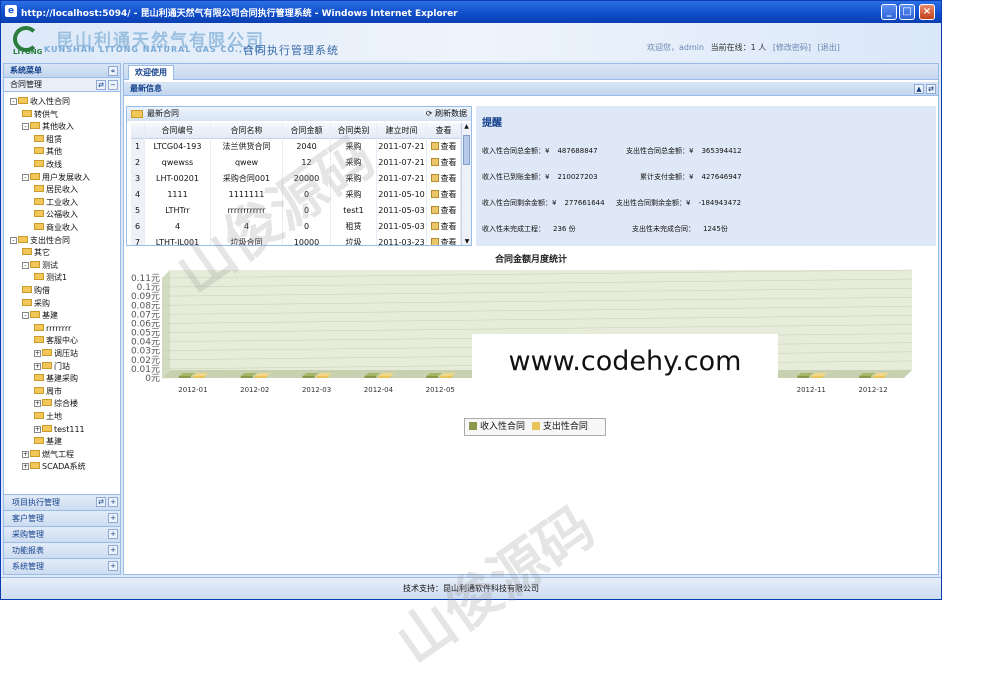 This screenshot has height=679, width=1000. What do you see at coordinates (50, 278) in the screenshot?
I see `tree-node: 测试1` at bounding box center [50, 278].